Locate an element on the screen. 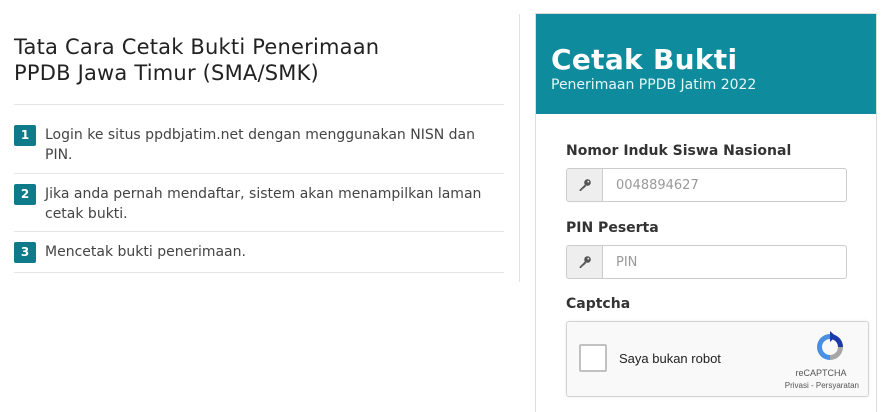 This screenshot has height=412, width=892. pin-field-group is located at coordinates (706, 262).